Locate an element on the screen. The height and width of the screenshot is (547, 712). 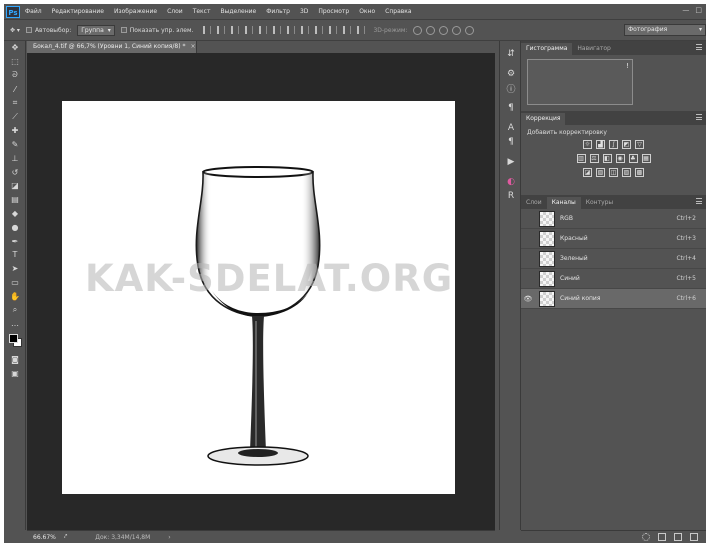
new-channel-icon is located at coordinates (678, 537).